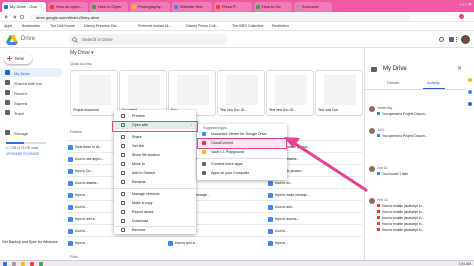 This screenshot has width=474, height=266. Describe the element at coordinates (459, 68) in the screenshot. I see `close-icon: ✕` at that location.